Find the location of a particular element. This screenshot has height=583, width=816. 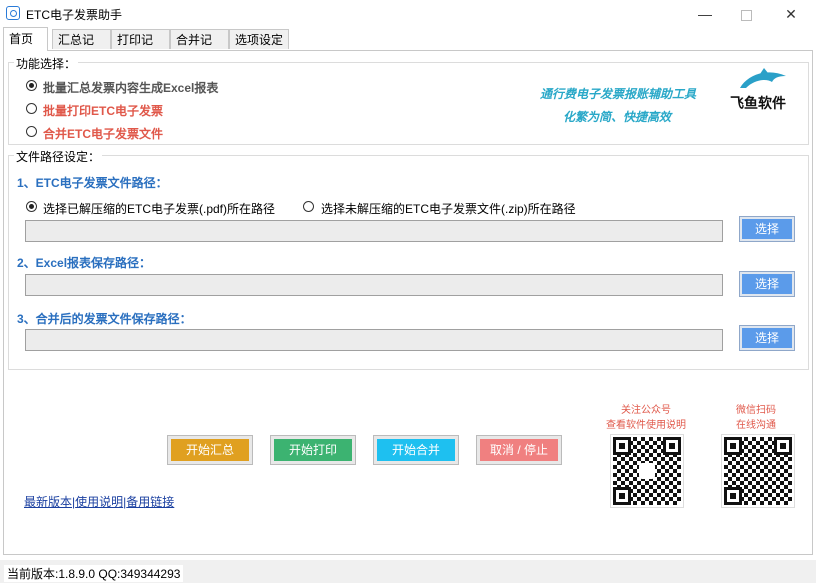

start-merge-label: 开始合并 is located at coordinates (416, 450).